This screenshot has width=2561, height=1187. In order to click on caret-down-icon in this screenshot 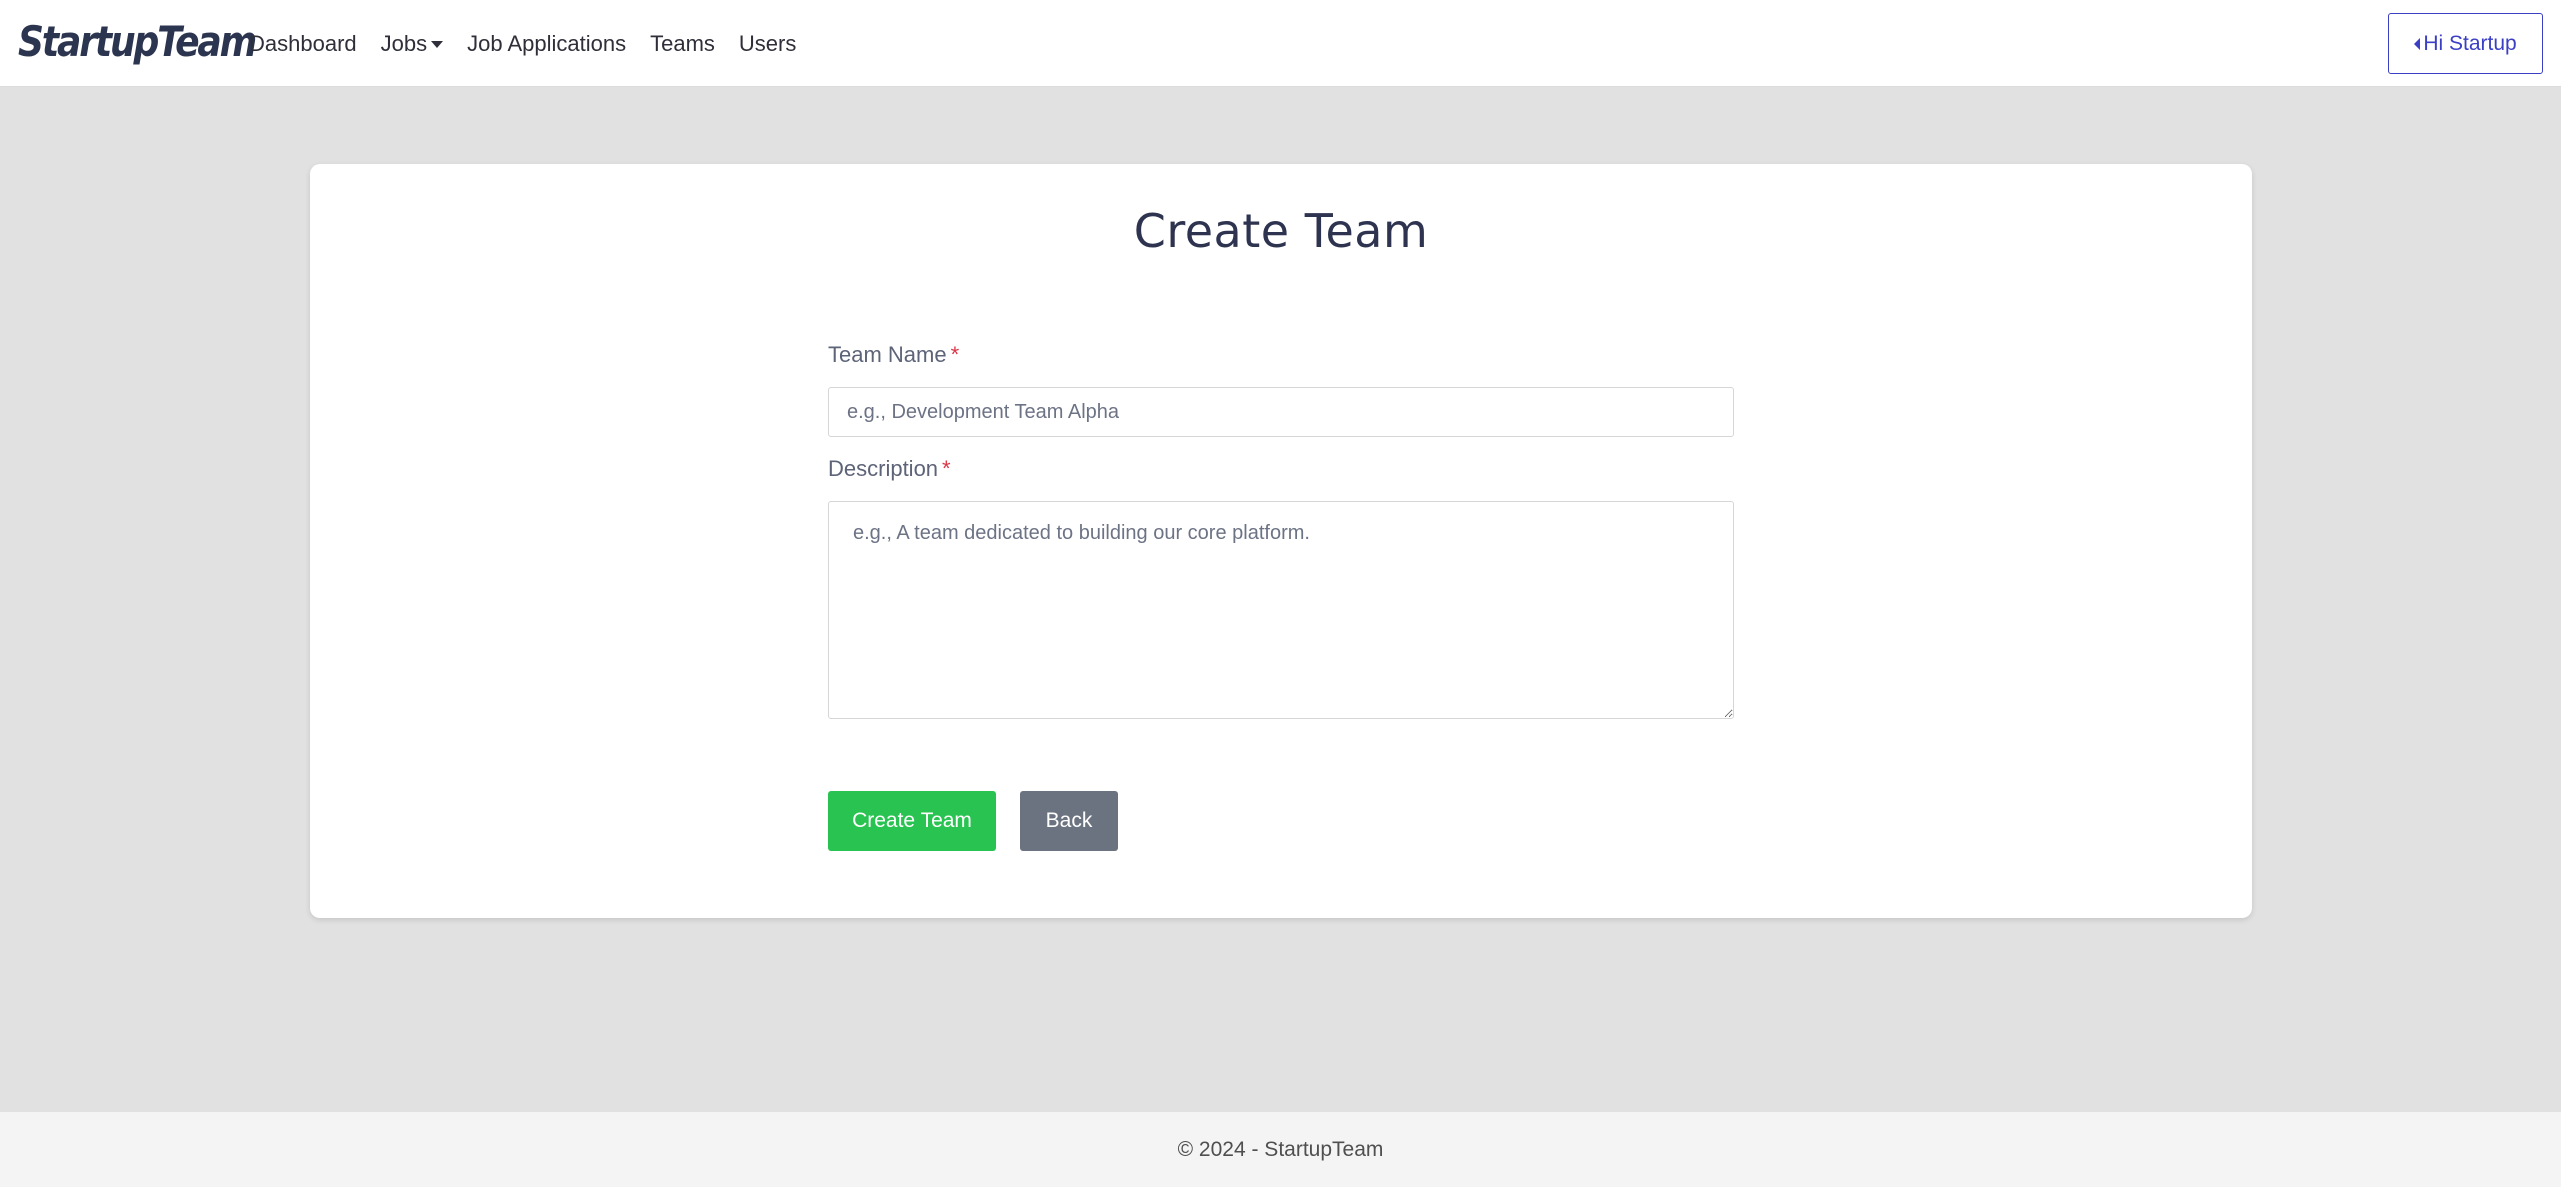, I will do `click(437, 44)`.